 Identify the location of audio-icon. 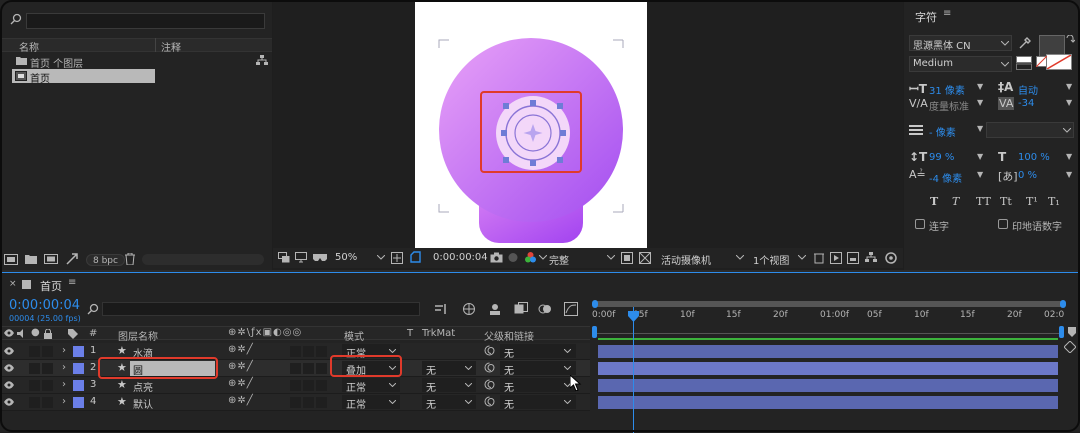
(22, 333).